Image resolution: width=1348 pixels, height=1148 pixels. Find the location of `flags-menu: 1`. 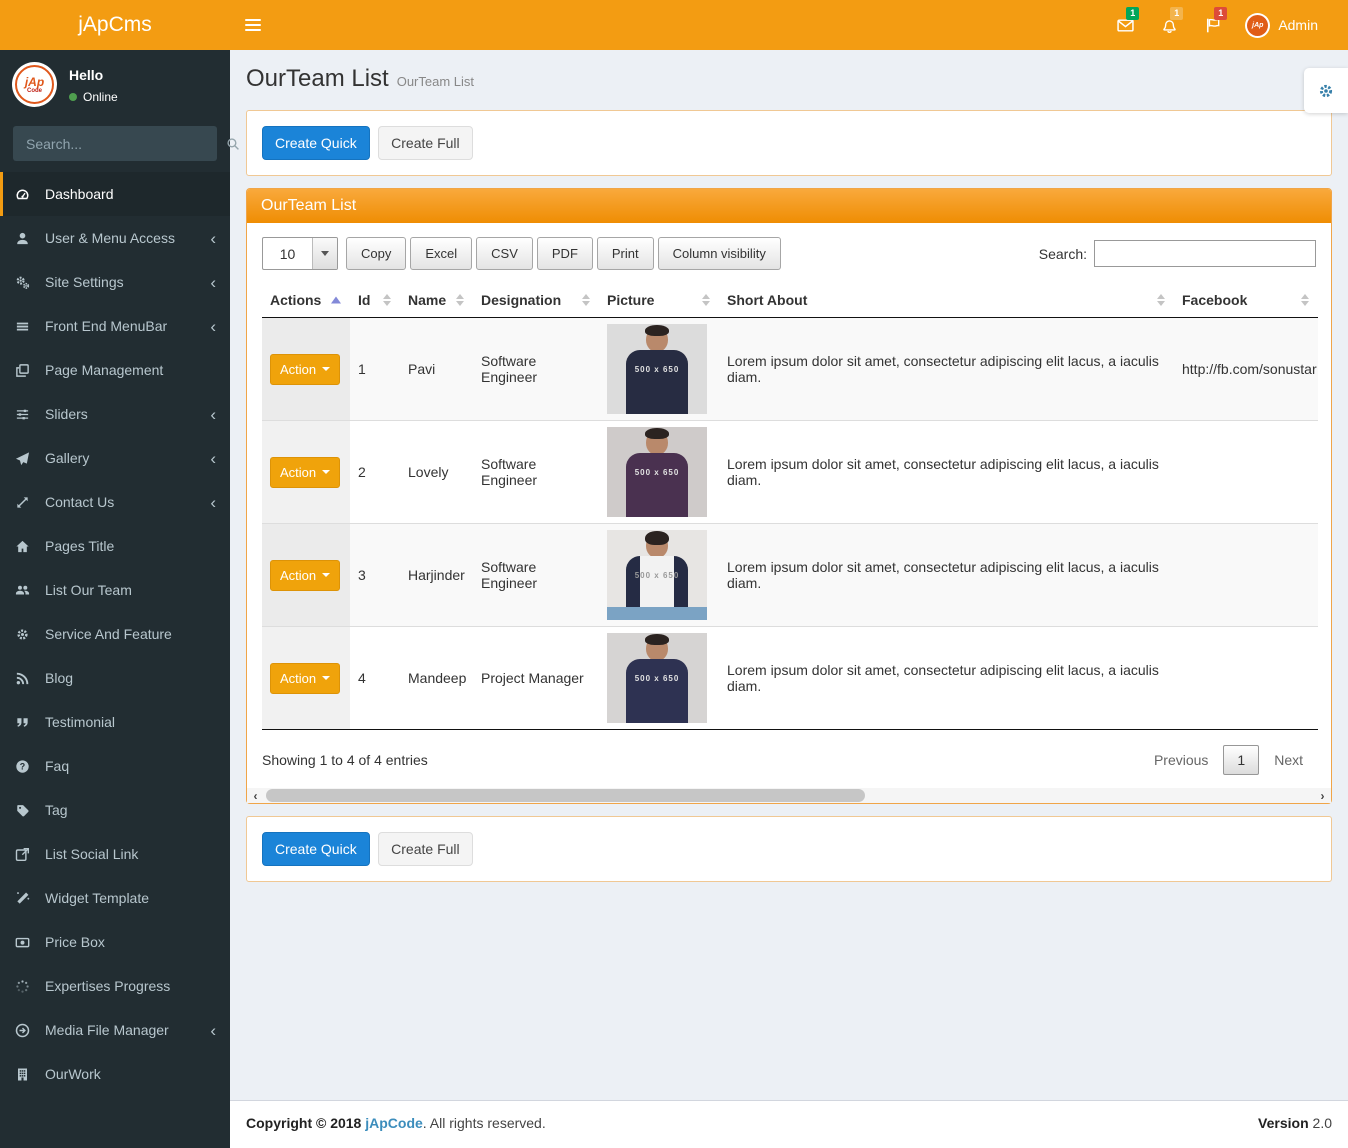

flags-menu: 1 is located at coordinates (1213, 25).